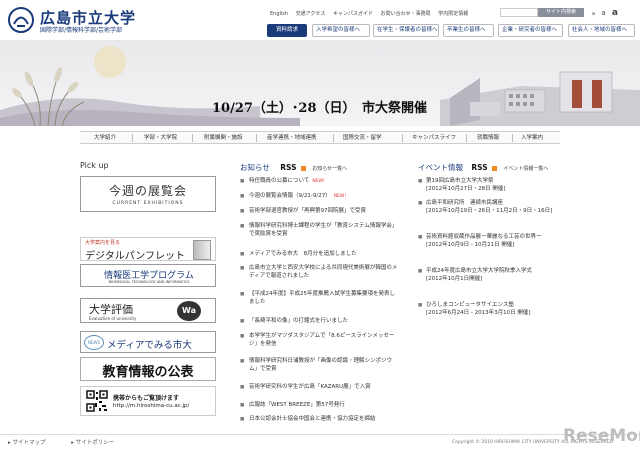 The height and width of the screenshot is (454, 640). What do you see at coordinates (353, 14) in the screenshot?
I see `util-link-campus-guide: キャンパスガイド` at bounding box center [353, 14].